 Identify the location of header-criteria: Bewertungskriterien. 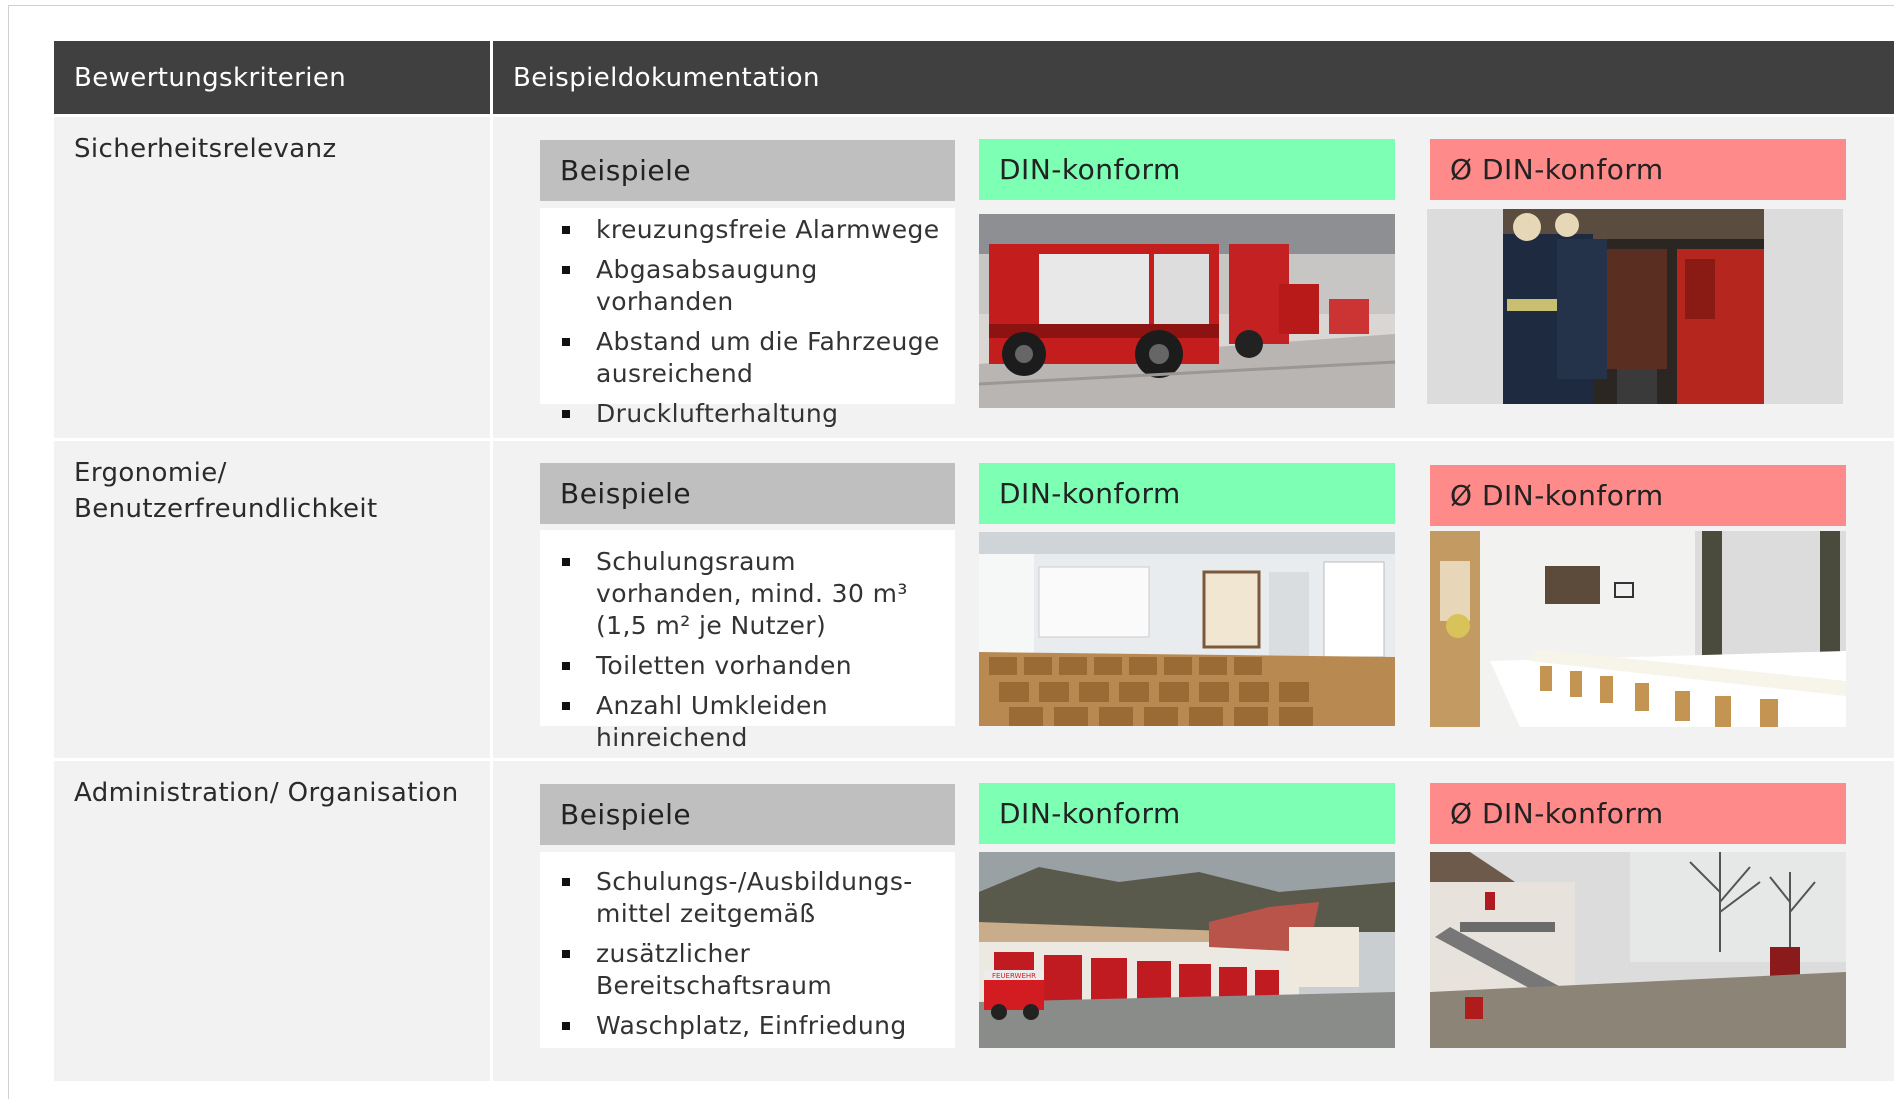
(272, 77).